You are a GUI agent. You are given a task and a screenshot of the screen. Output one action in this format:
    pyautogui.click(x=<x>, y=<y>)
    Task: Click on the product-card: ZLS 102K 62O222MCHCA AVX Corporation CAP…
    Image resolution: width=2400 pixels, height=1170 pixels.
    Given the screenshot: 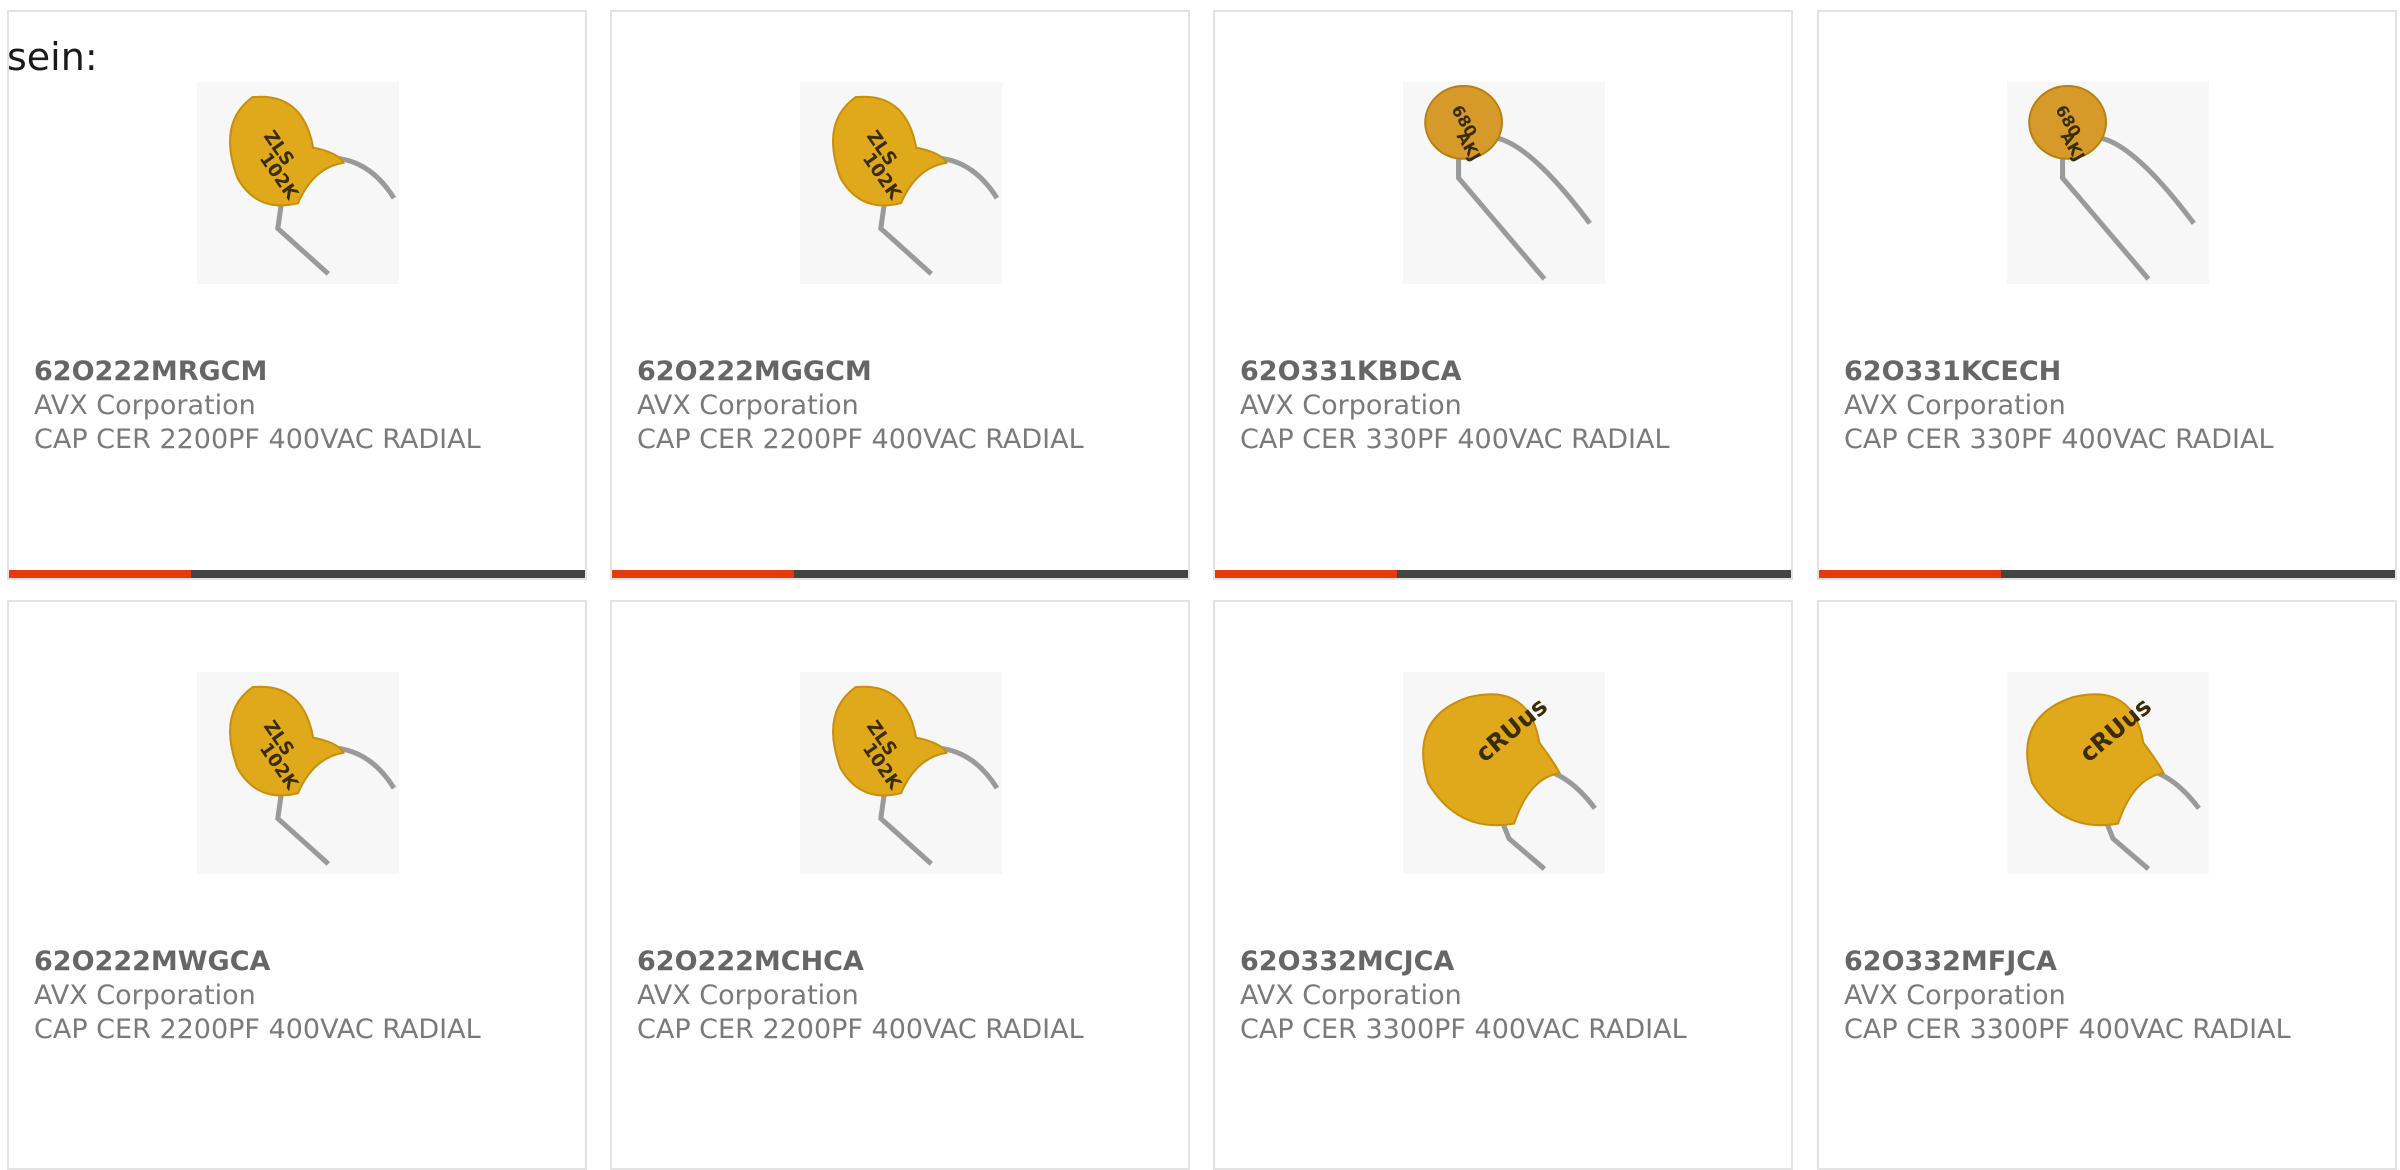 What is the action you would take?
    pyautogui.click(x=900, y=885)
    